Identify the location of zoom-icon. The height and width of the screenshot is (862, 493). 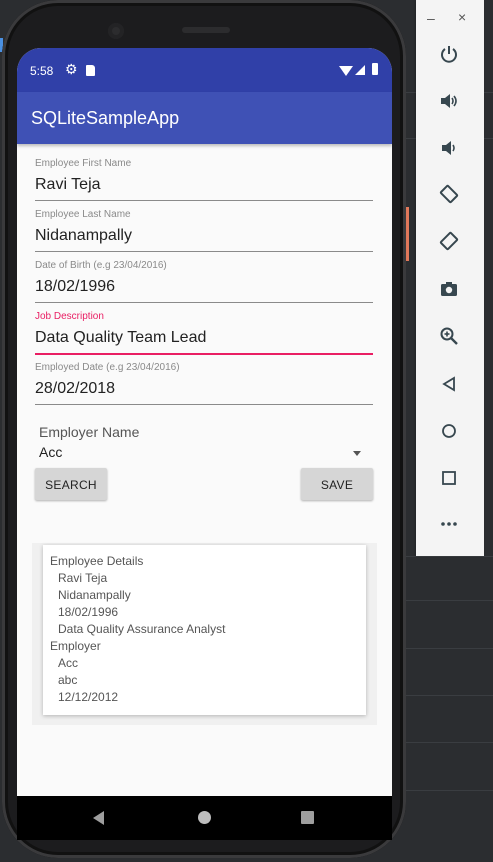
(449, 339).